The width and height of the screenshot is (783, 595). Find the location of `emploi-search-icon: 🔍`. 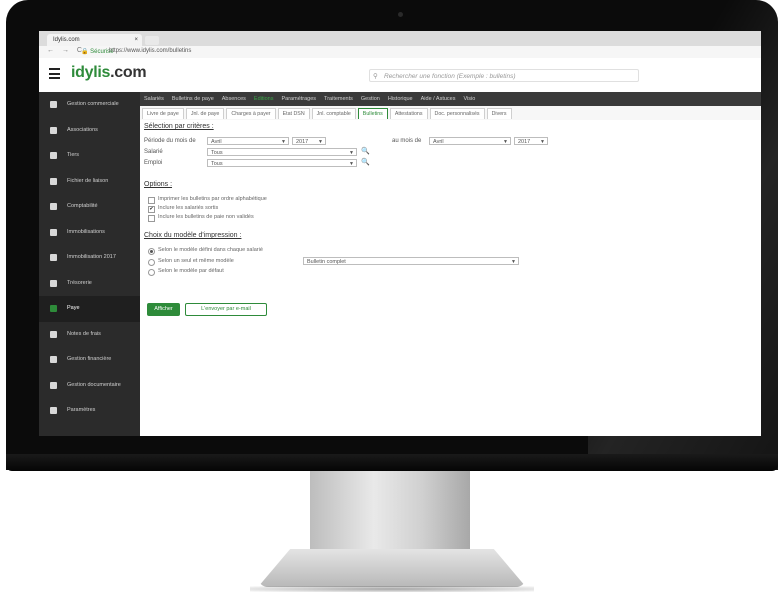

emploi-search-icon: 🔍 is located at coordinates (365, 162).